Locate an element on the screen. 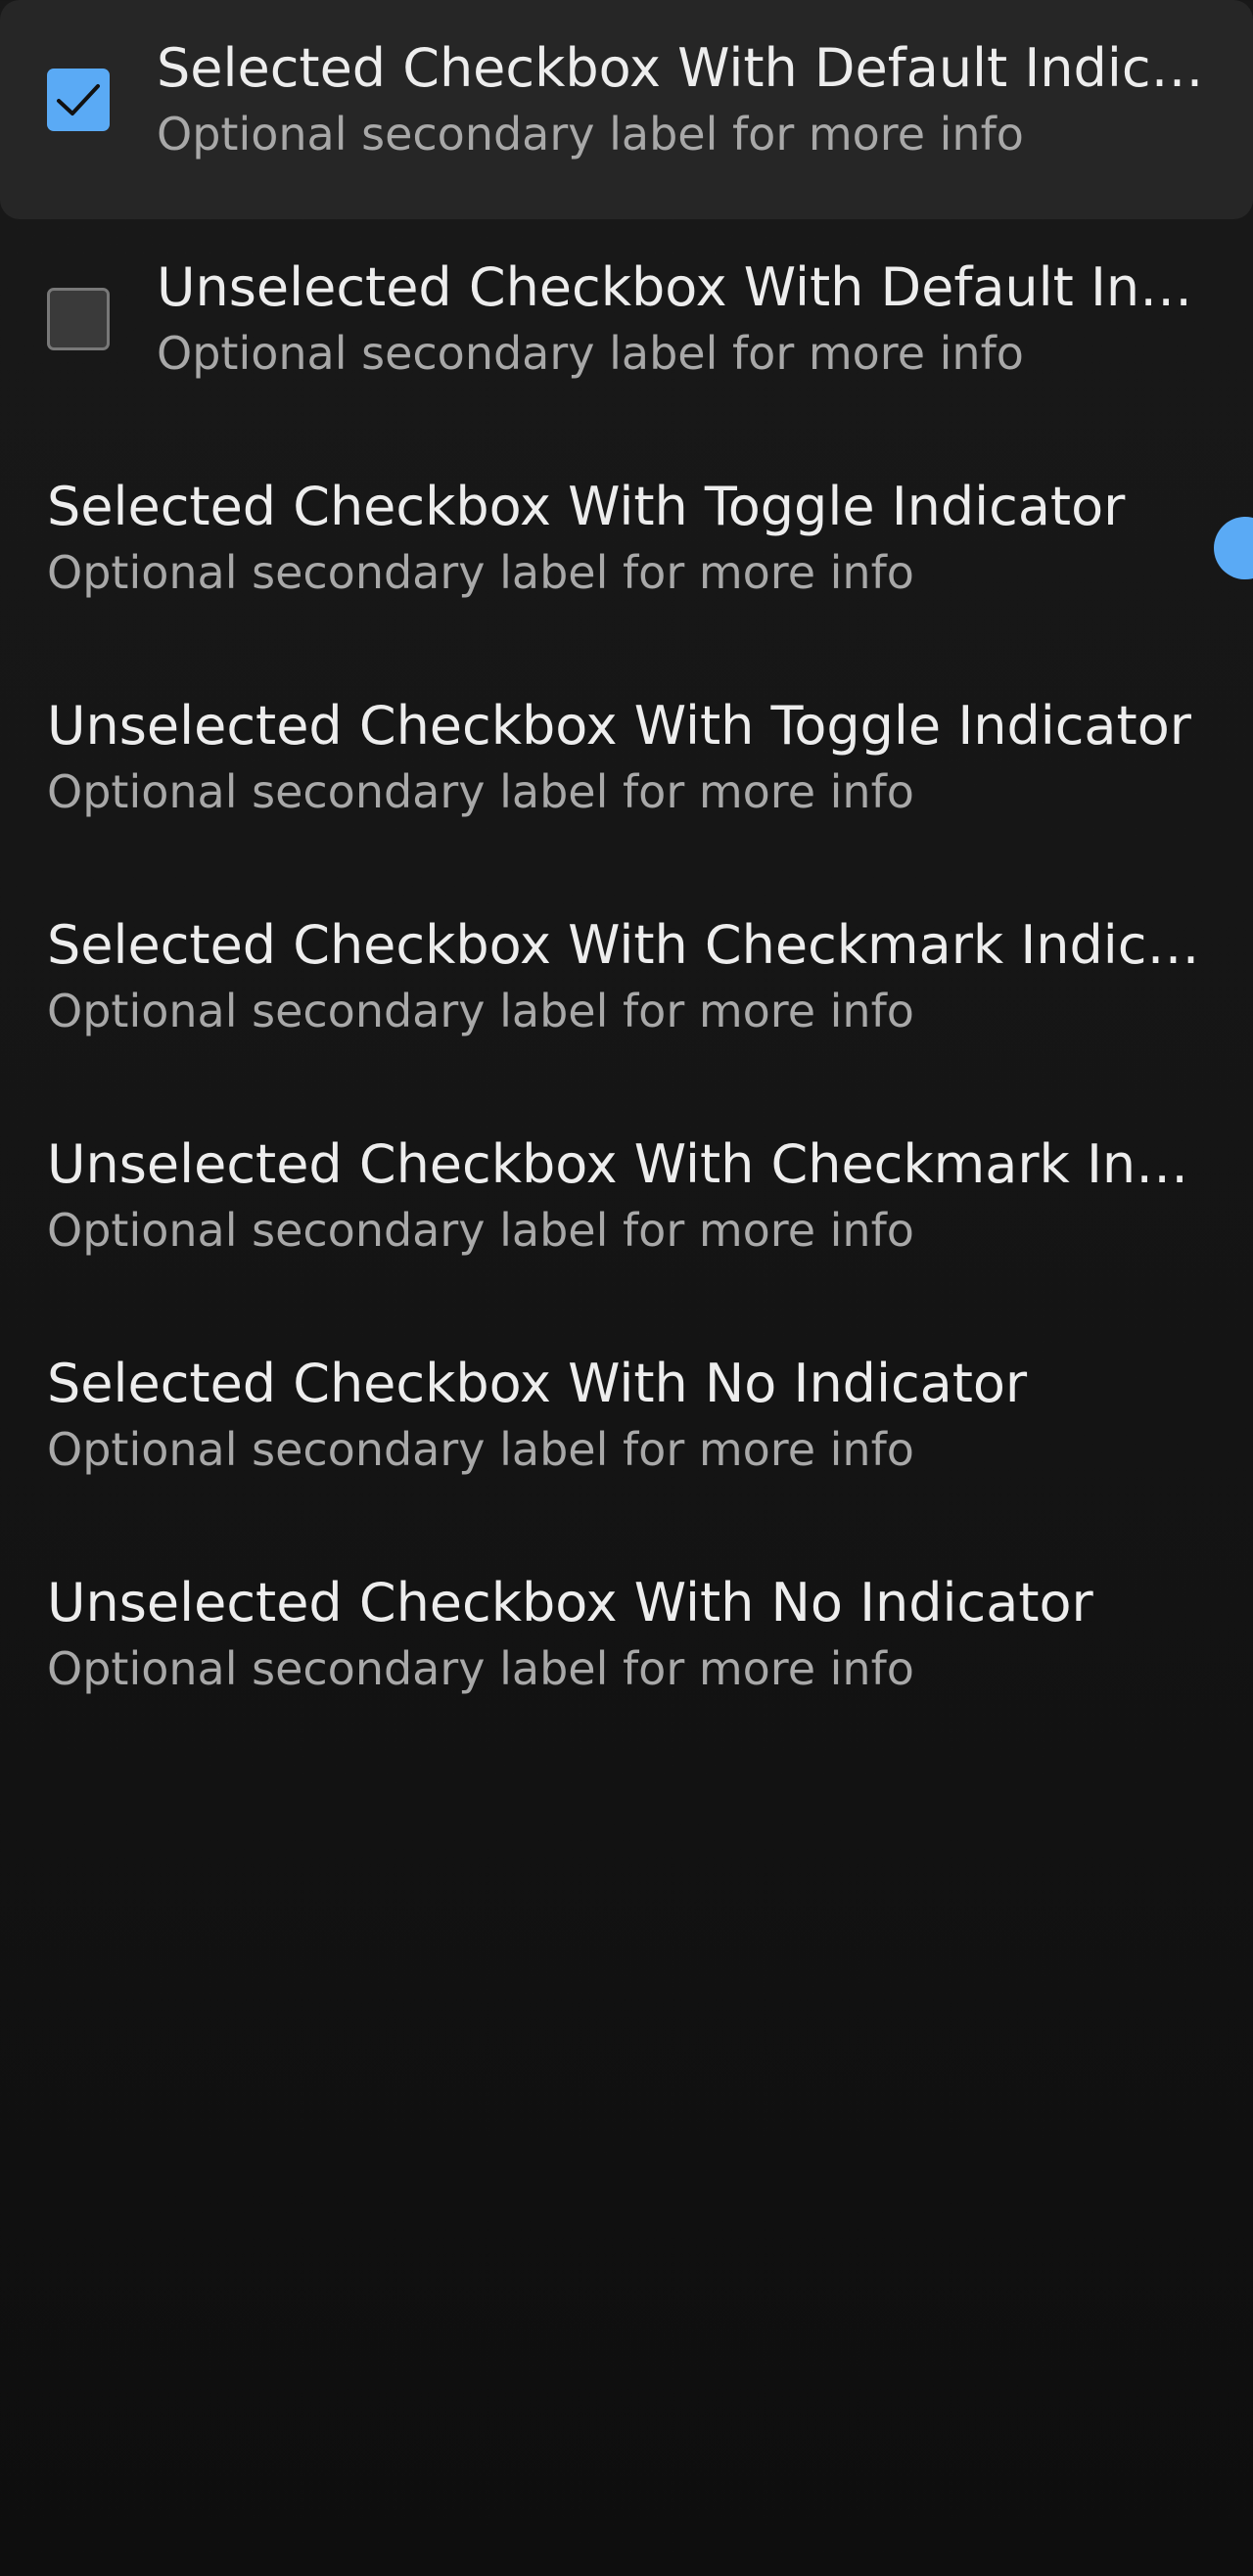 The height and width of the screenshot is (2576, 1253). list-item-label: Unselected Checkbox With No Indicator is located at coordinates (570, 1602).